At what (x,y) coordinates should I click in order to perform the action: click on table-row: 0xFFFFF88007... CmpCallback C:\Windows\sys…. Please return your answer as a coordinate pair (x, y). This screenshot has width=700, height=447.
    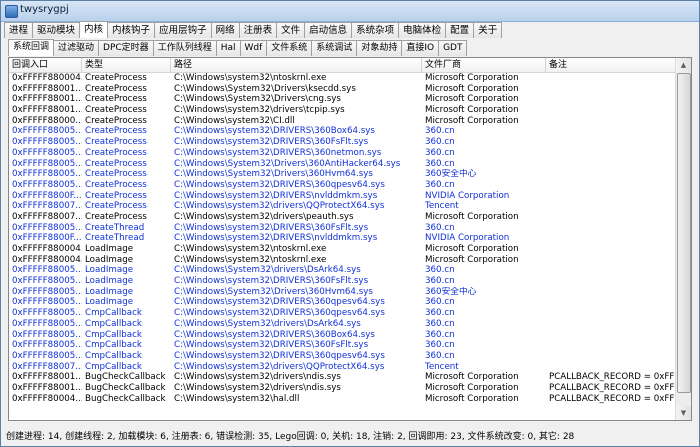
    Looking at the image, I should click on (342, 367).